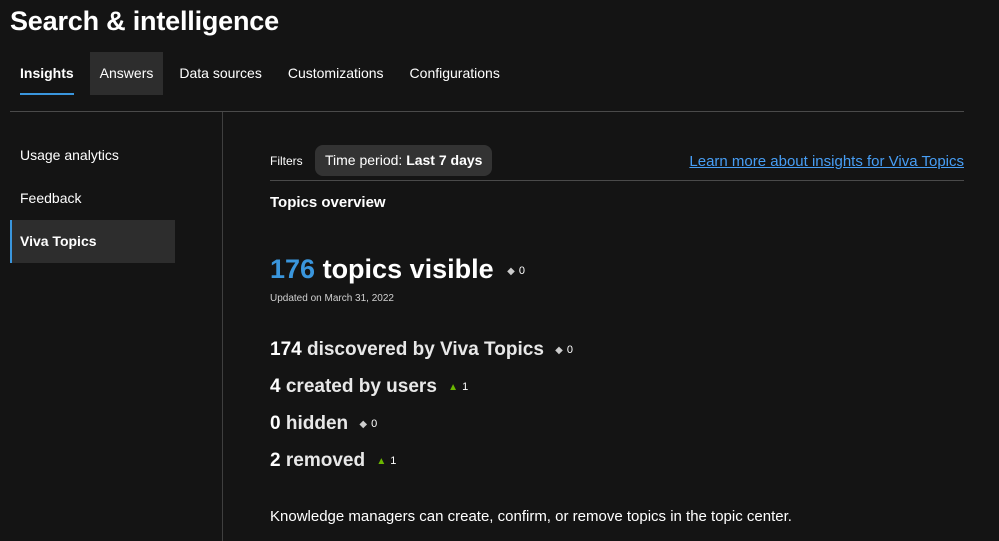 The width and height of the screenshot is (999, 541). I want to click on stat-hidden: 0 hidden ◆ 0, so click(323, 424).